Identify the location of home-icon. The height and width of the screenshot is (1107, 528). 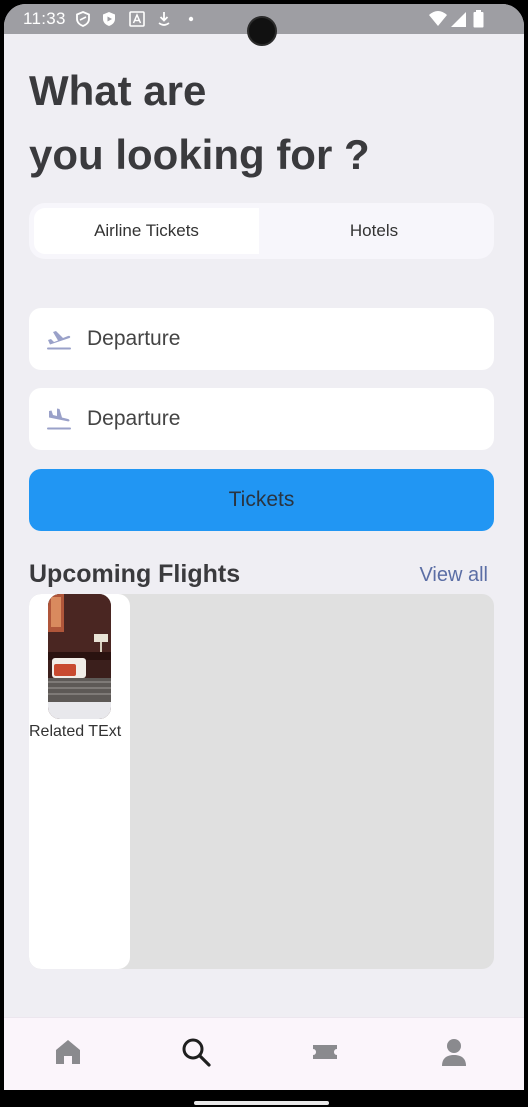
(68, 1052).